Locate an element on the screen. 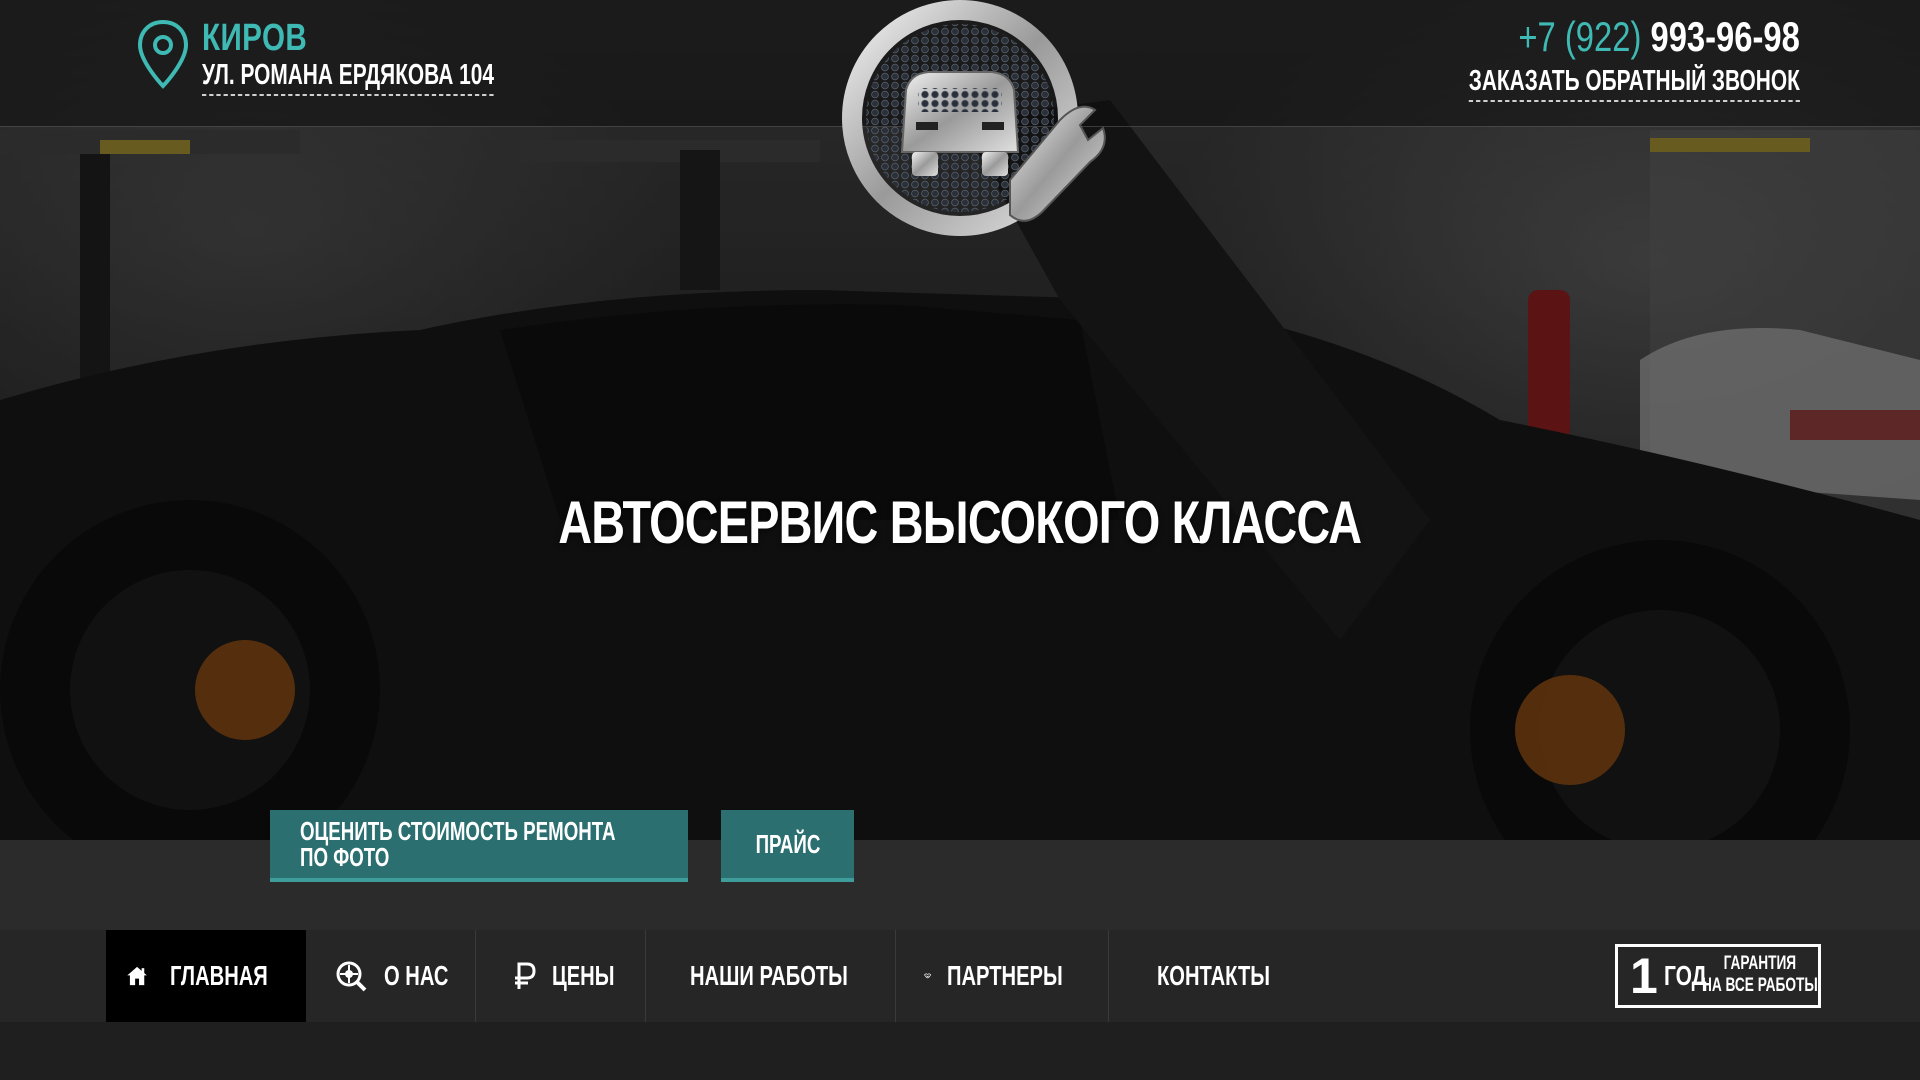 Image resolution: width=1920 pixels, height=1080 pixels. nav-label-partners: ПАРТНЕРЫ is located at coordinates (1005, 975).